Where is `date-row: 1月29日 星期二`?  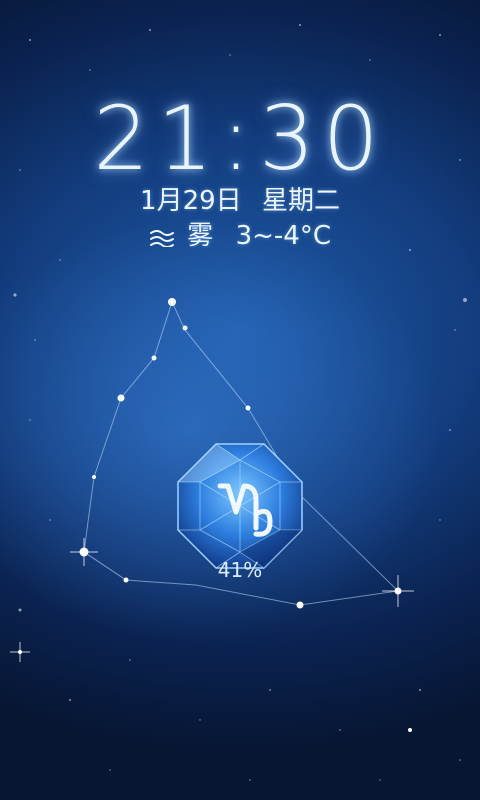 date-row: 1月29日 星期二 is located at coordinates (240, 201).